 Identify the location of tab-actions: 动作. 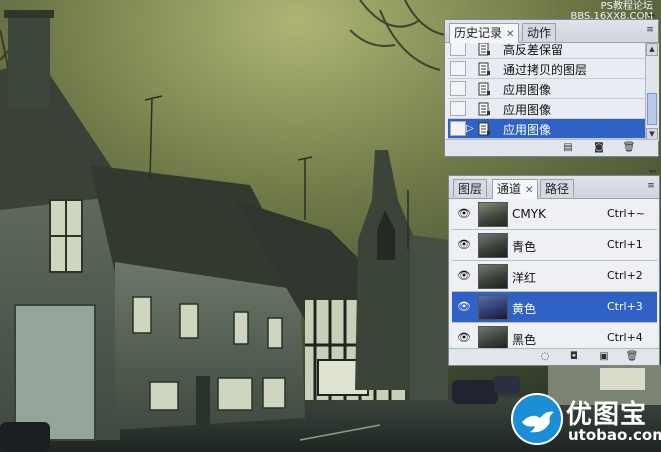
(539, 32).